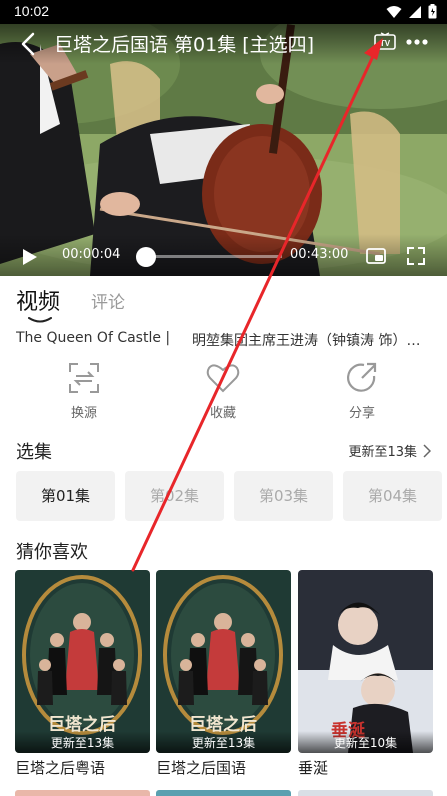 This screenshot has width=447, height=796. Describe the element at coordinates (52, 552) in the screenshot. I see `recommendations-title: 猜你喜欢` at that location.